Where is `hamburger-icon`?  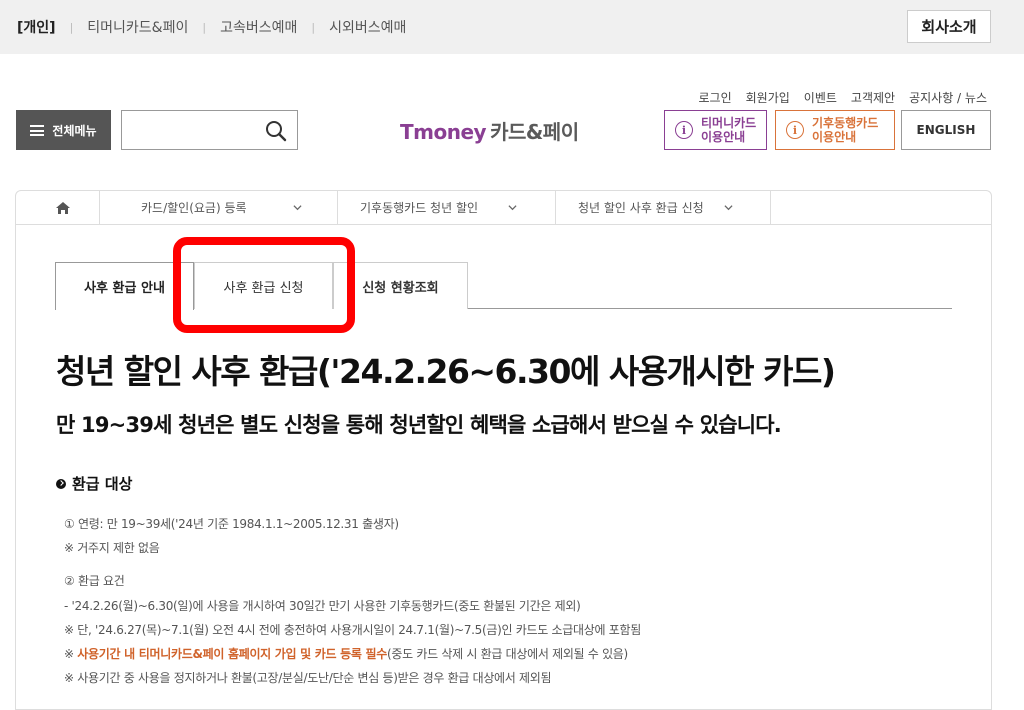 hamburger-icon is located at coordinates (37, 130).